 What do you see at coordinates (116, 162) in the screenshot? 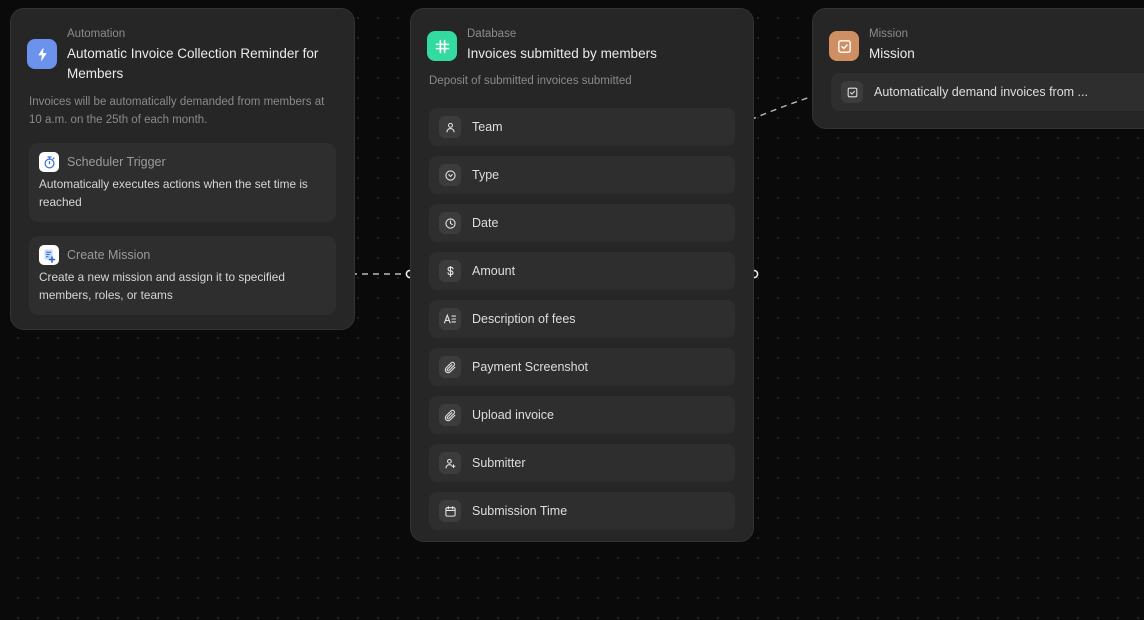
I see `step-title: Scheduler Trigger` at bounding box center [116, 162].